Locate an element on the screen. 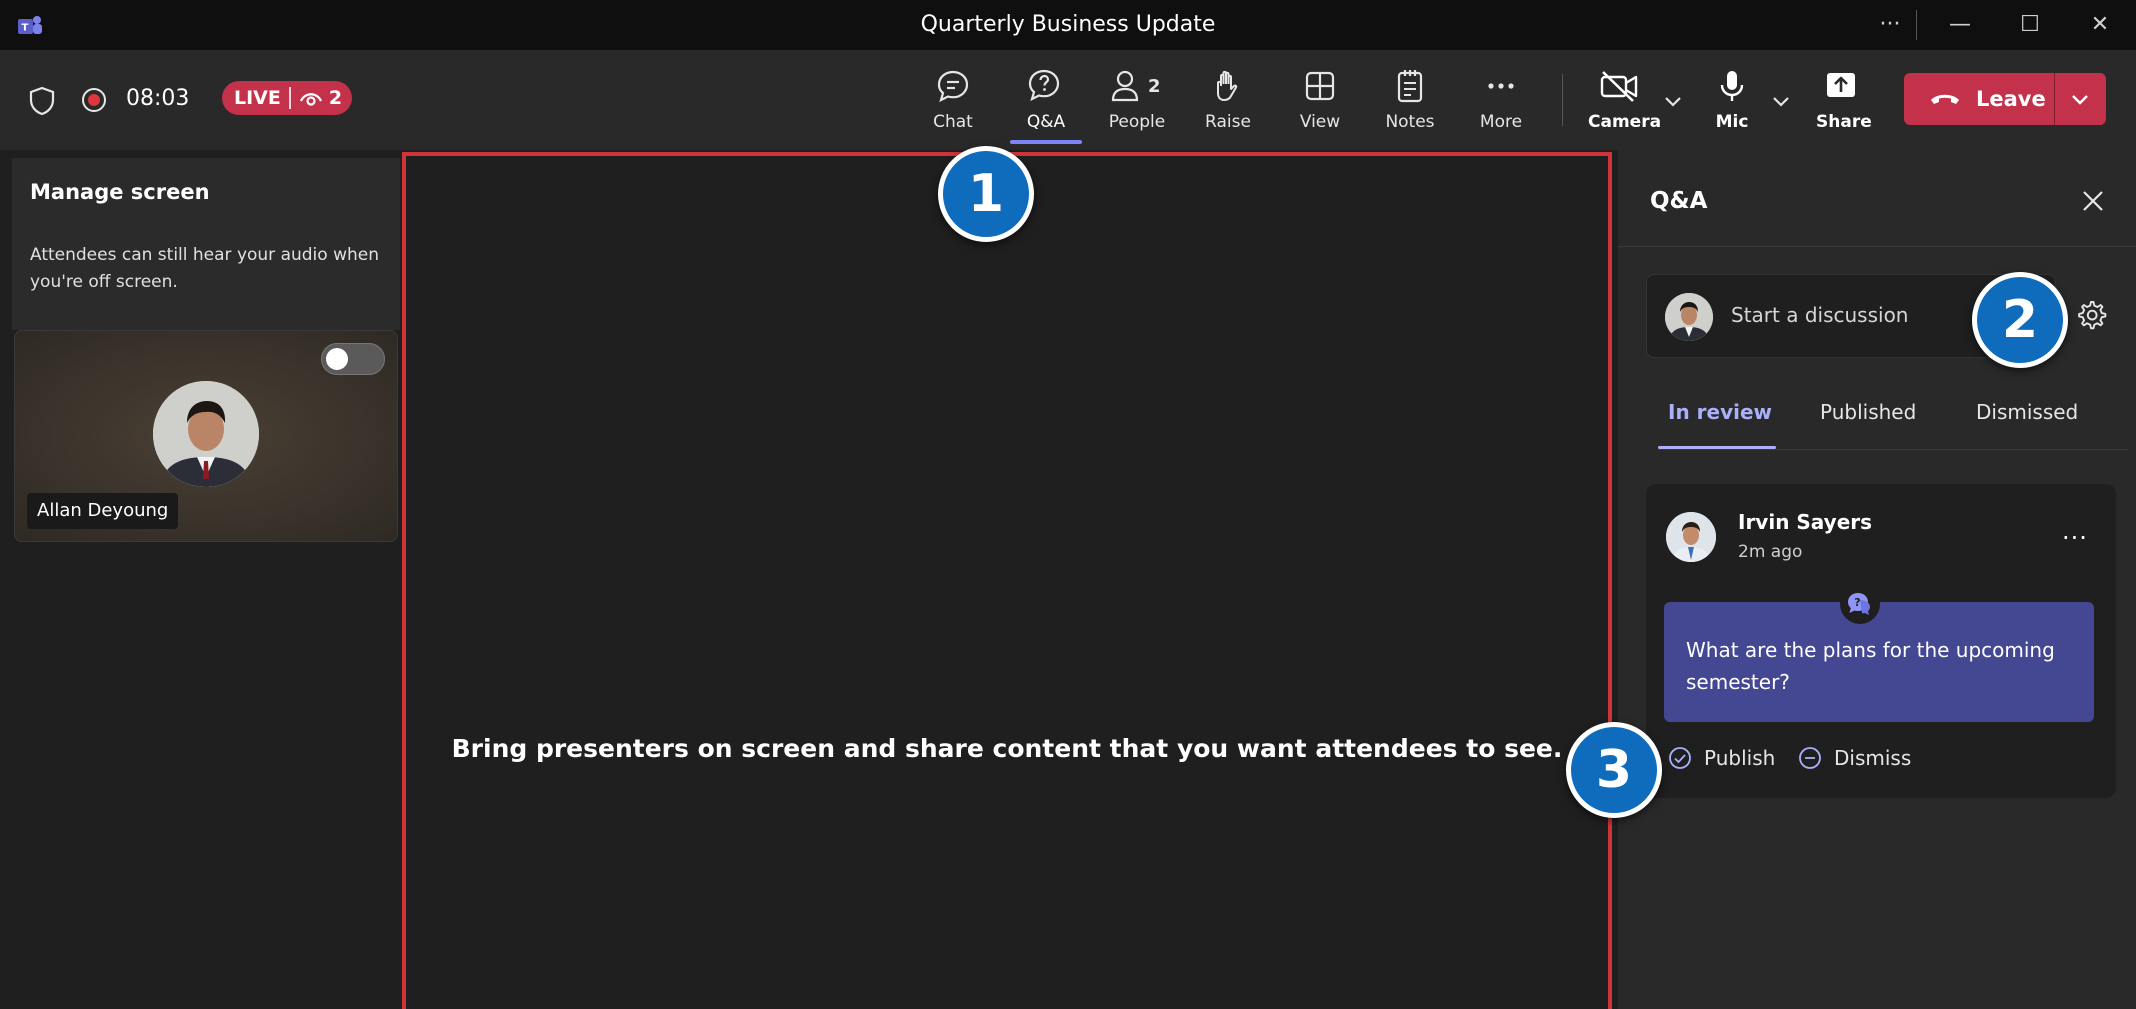 The height and width of the screenshot is (1009, 2136). hang-up-icon is located at coordinates (1945, 99).